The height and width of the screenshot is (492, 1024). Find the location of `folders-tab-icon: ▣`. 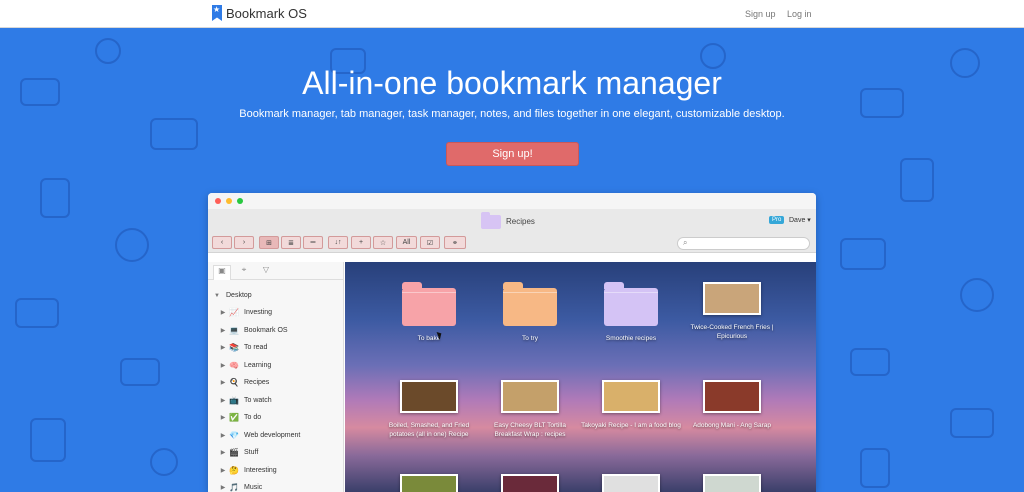

folders-tab-icon: ▣ is located at coordinates (222, 272).